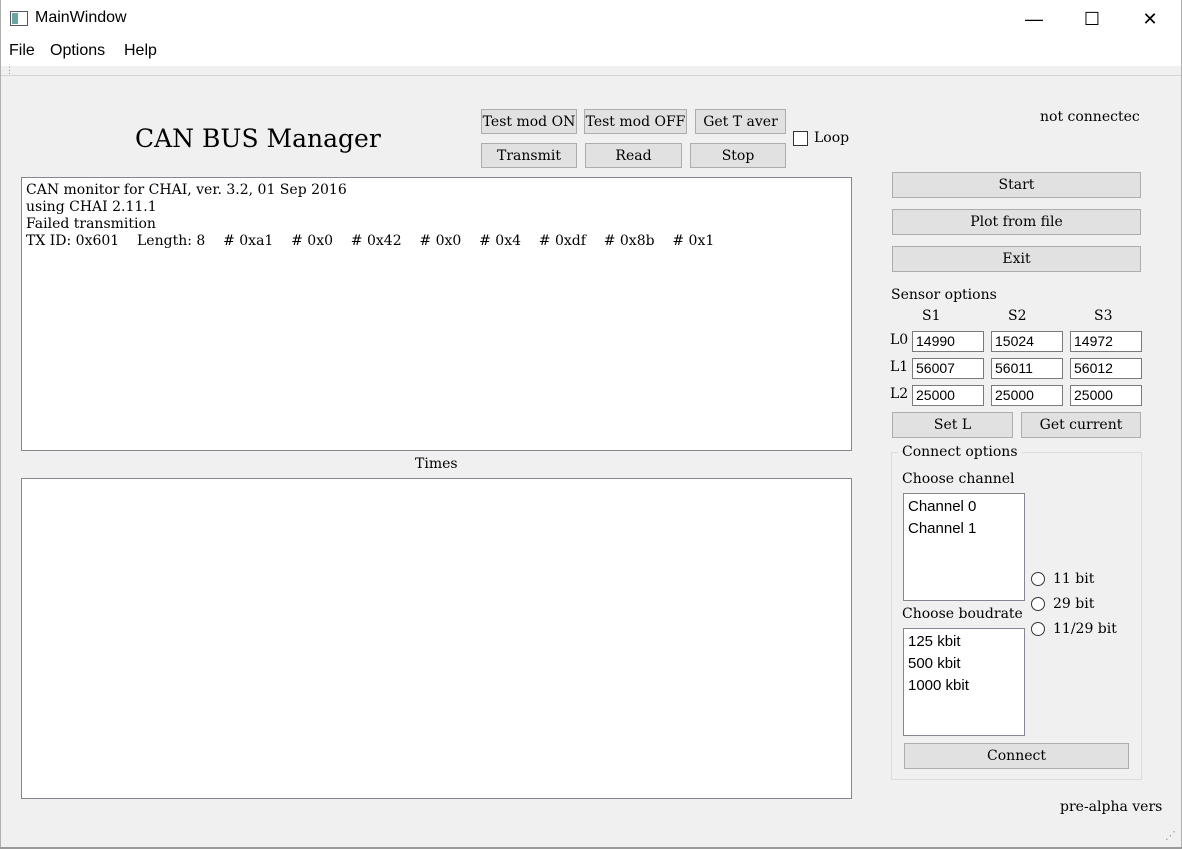 The width and height of the screenshot is (1182, 849). I want to click on maximize-button: ☐, so click(1092, 19).